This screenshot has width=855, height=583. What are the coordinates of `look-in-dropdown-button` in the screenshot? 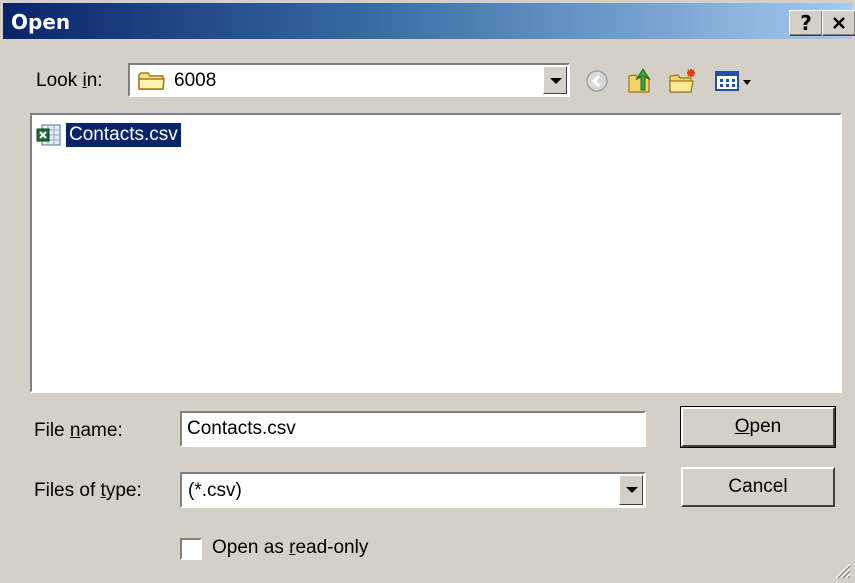 It's located at (555, 80).